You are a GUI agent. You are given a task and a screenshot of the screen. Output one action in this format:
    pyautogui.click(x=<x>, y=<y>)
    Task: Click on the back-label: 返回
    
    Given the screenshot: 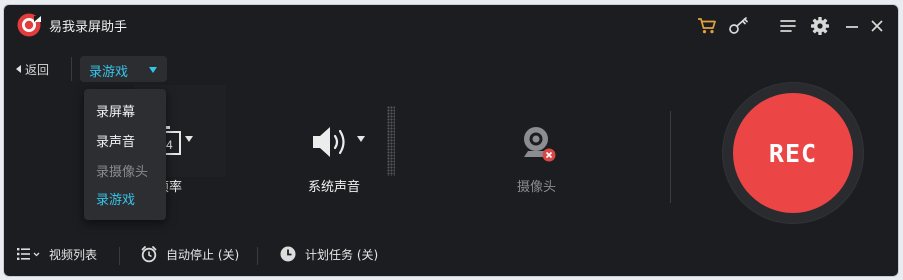 What is the action you would take?
    pyautogui.click(x=37, y=69)
    